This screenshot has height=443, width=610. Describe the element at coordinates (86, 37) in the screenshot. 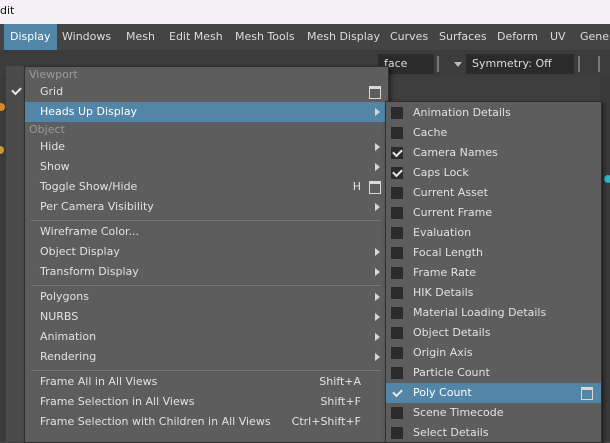

I see `menu-windows: Windows` at that location.